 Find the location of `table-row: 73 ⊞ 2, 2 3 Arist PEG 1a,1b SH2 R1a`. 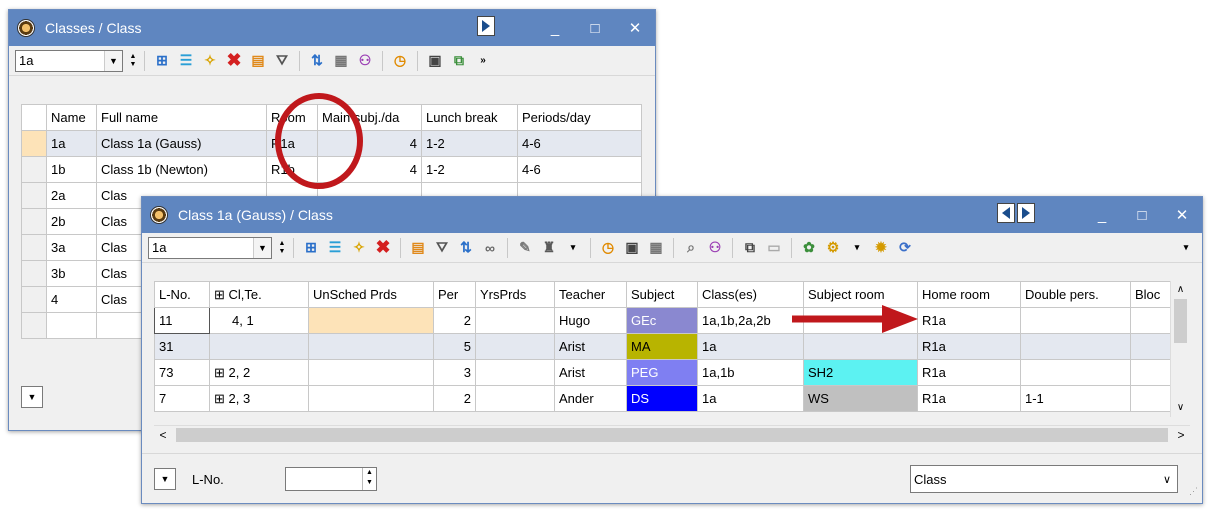

table-row: 73 ⊞ 2, 2 3 Arist PEG 1a,1b SH2 R1a is located at coordinates (662, 372).